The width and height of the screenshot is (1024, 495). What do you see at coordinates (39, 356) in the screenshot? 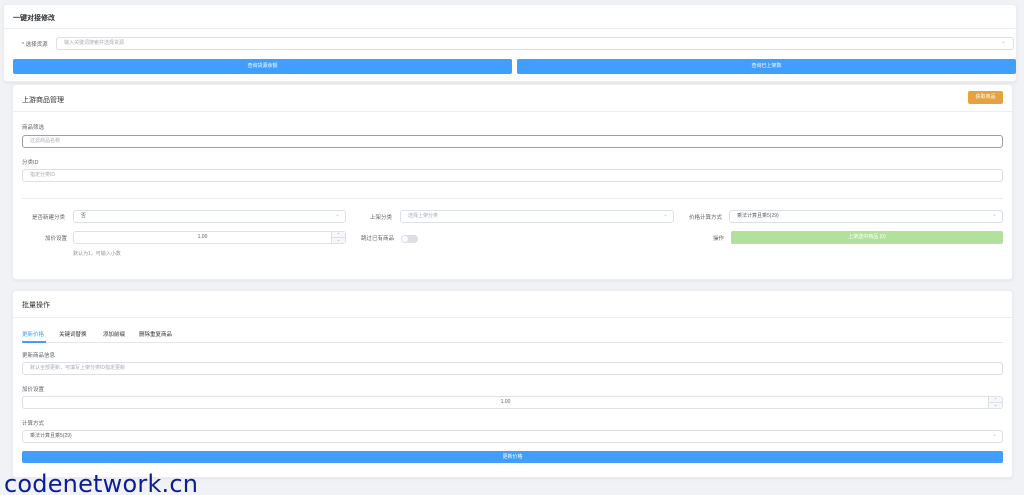
I see `update-info-label: 更新商品信息` at bounding box center [39, 356].